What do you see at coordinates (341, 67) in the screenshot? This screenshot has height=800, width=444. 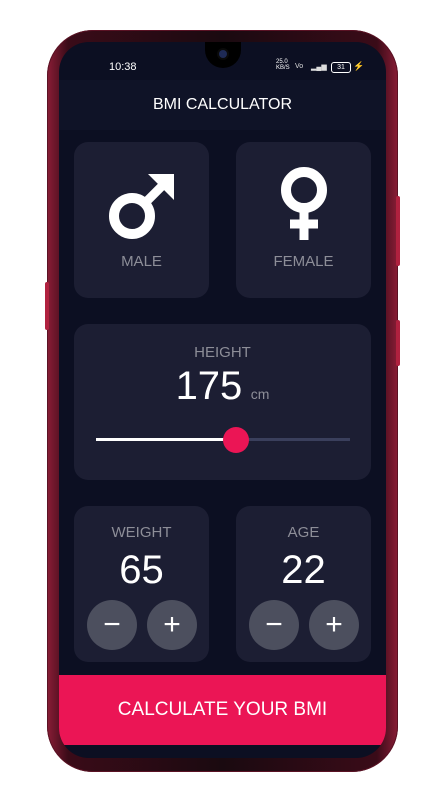 I see `battery-icon: 31` at bounding box center [341, 67].